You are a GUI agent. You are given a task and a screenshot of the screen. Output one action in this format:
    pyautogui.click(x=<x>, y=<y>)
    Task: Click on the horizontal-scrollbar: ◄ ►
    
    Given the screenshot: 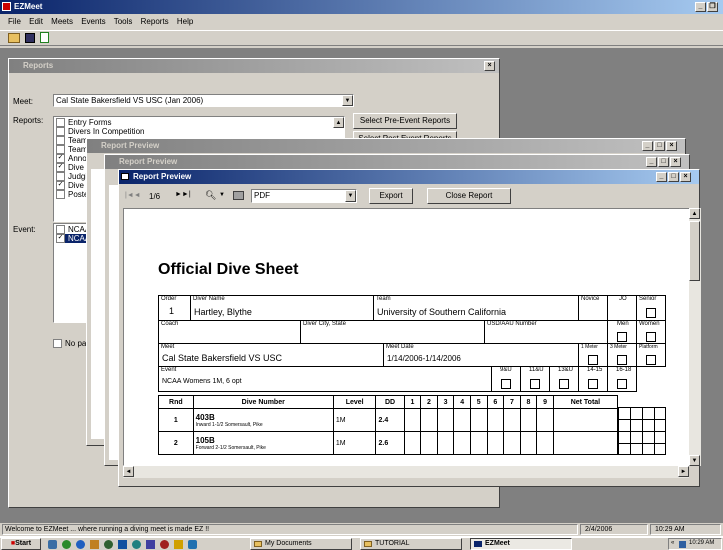 What is the action you would take?
    pyautogui.click(x=406, y=472)
    